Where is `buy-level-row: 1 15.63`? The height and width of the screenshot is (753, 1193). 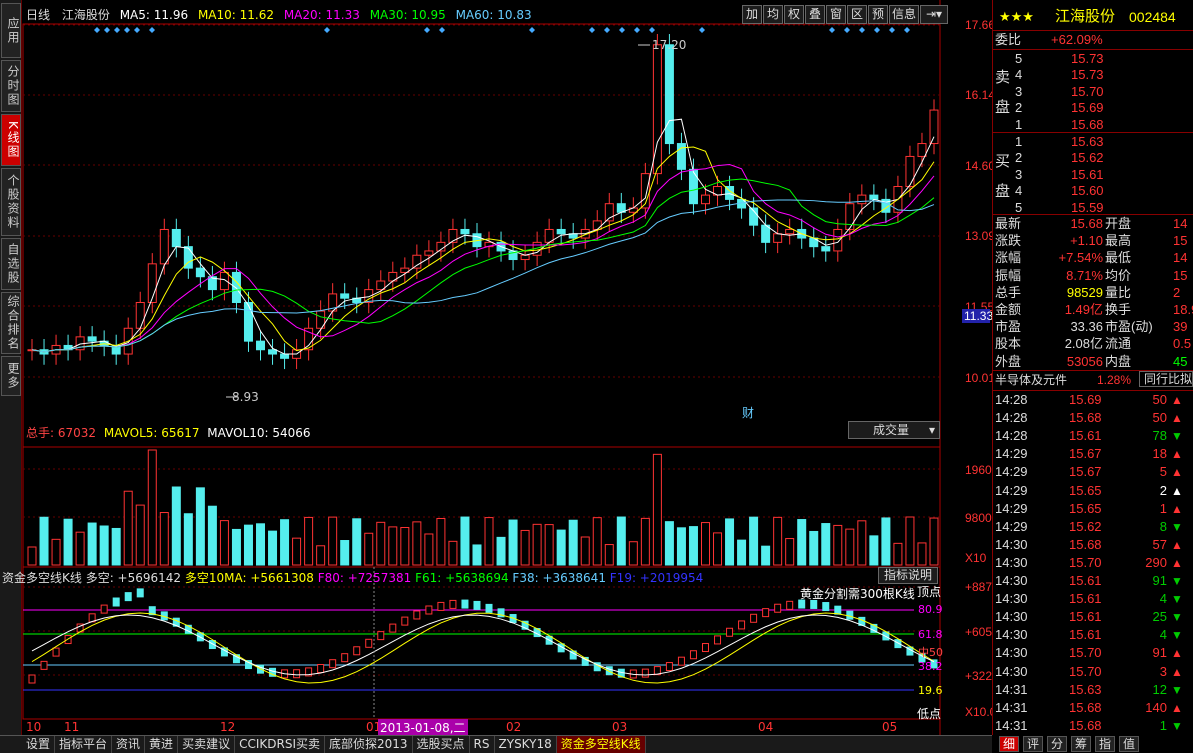
buy-level-row: 1 15.63 is located at coordinates (1093, 142).